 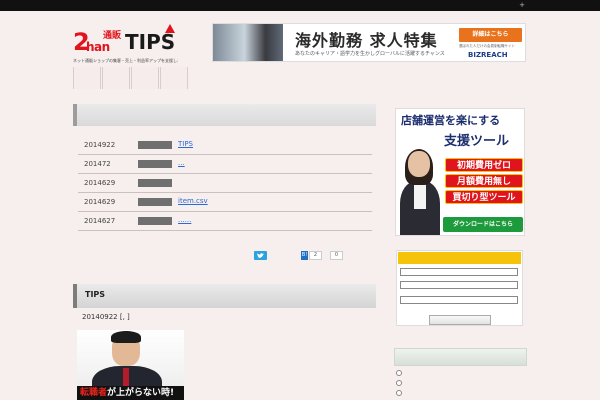 What do you see at coordinates (460, 357) in the screenshot?
I see `sidebar-section-header` at bounding box center [460, 357].